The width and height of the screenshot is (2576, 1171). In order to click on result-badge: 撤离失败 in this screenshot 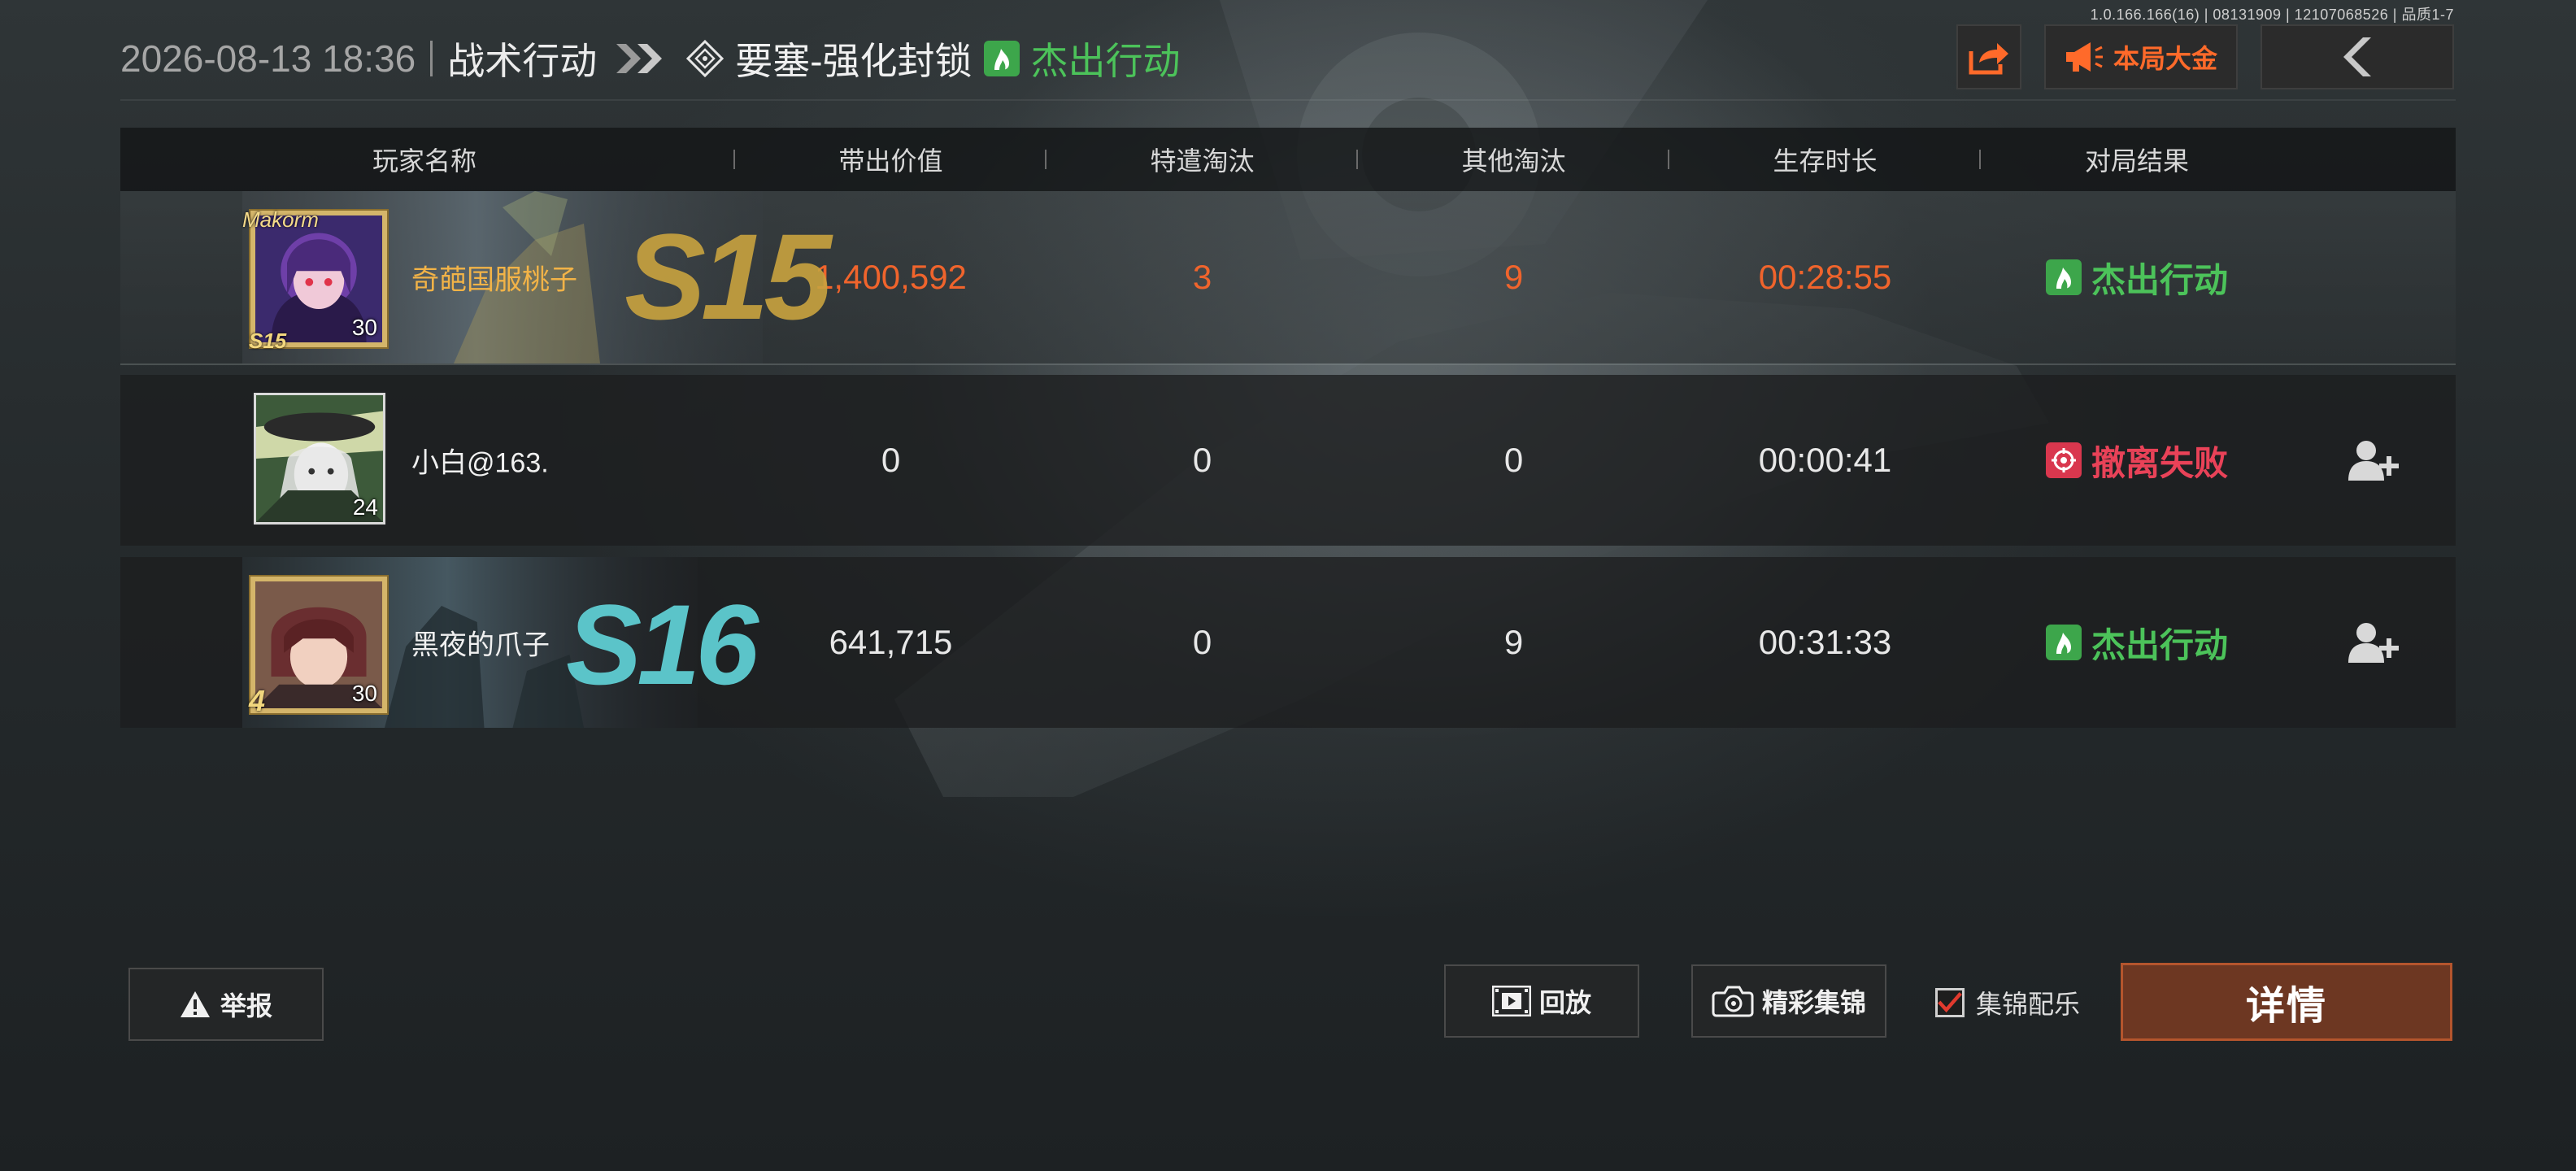, I will do `click(2137, 461)`.